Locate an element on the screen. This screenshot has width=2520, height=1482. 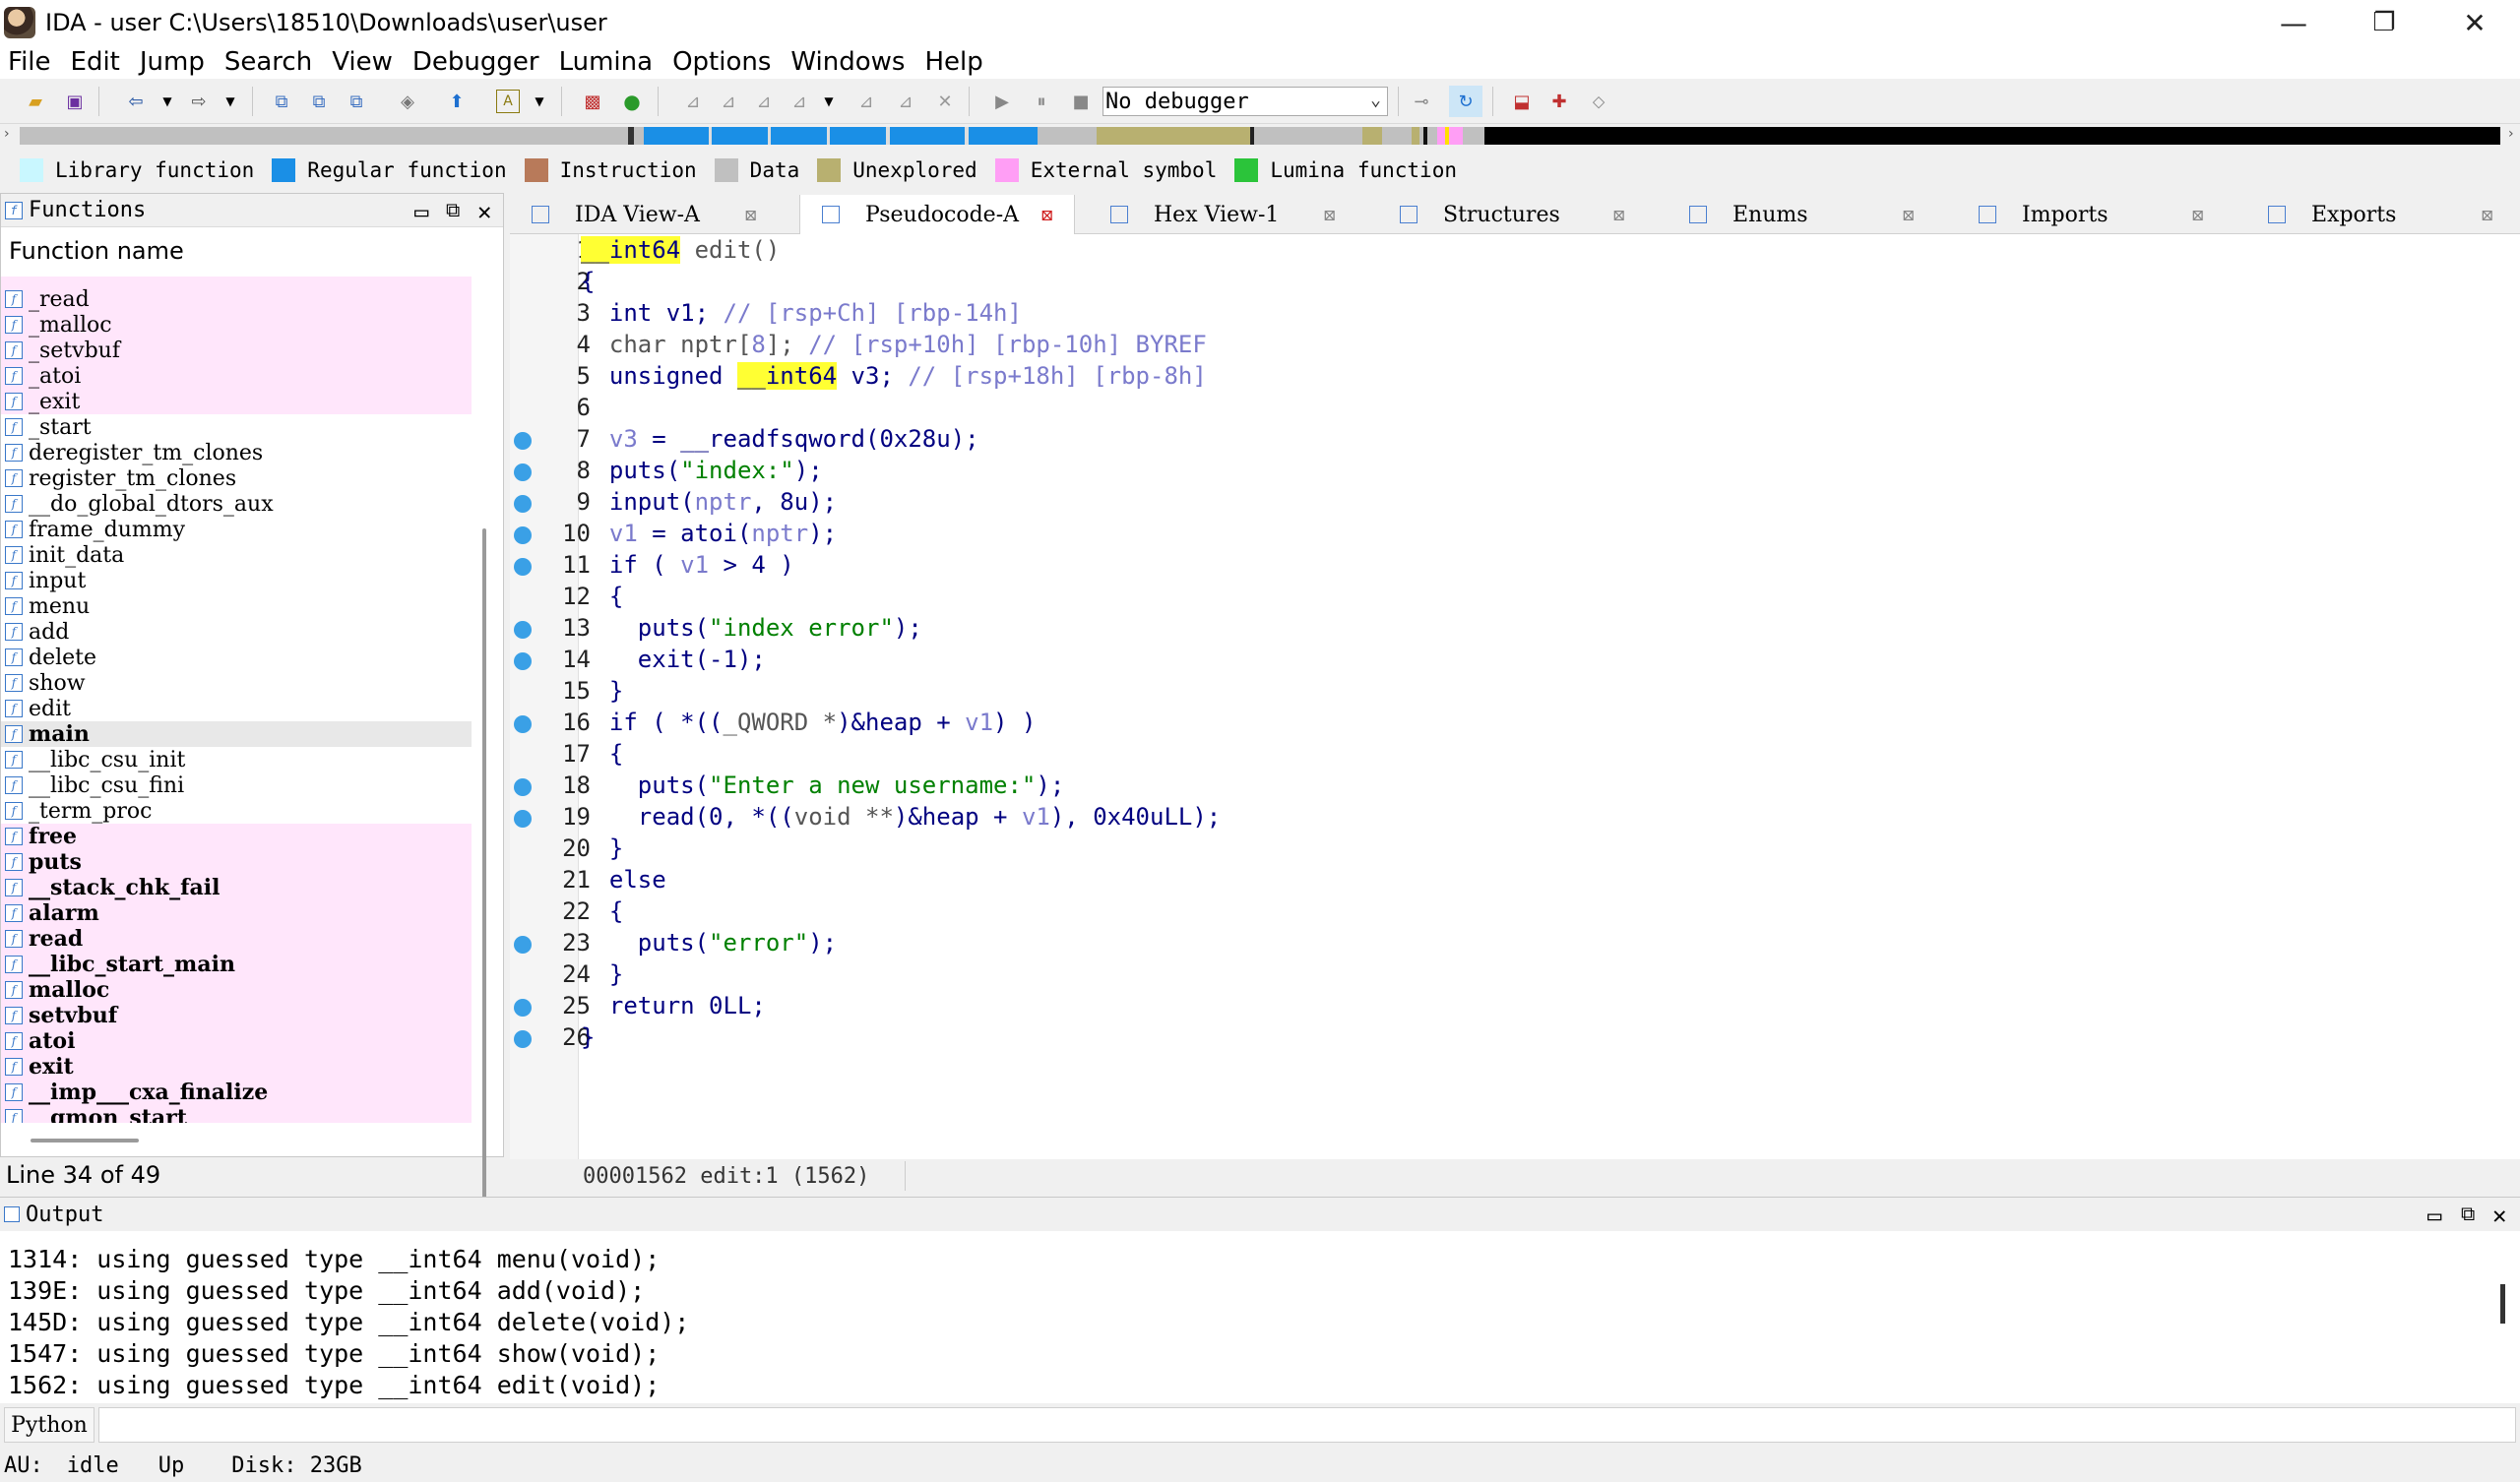
function-list-item: f alarm is located at coordinates (236, 913).